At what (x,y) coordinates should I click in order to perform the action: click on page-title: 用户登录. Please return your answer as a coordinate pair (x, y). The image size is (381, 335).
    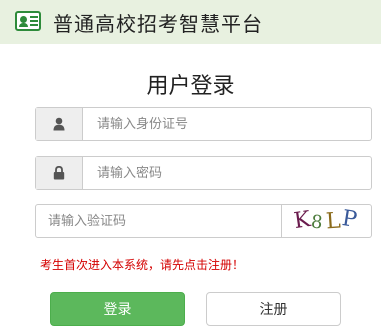
    Looking at the image, I should click on (190, 86).